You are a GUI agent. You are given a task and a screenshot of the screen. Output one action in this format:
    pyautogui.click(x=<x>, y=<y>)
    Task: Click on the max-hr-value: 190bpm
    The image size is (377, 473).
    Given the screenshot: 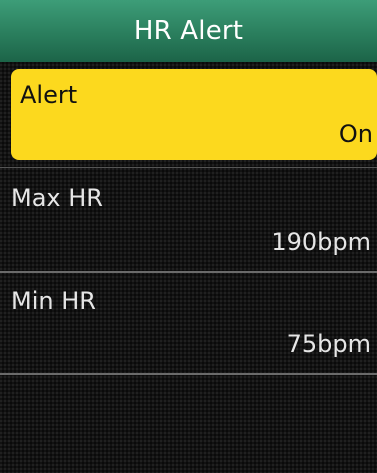 What is the action you would take?
    pyautogui.click(x=321, y=242)
    